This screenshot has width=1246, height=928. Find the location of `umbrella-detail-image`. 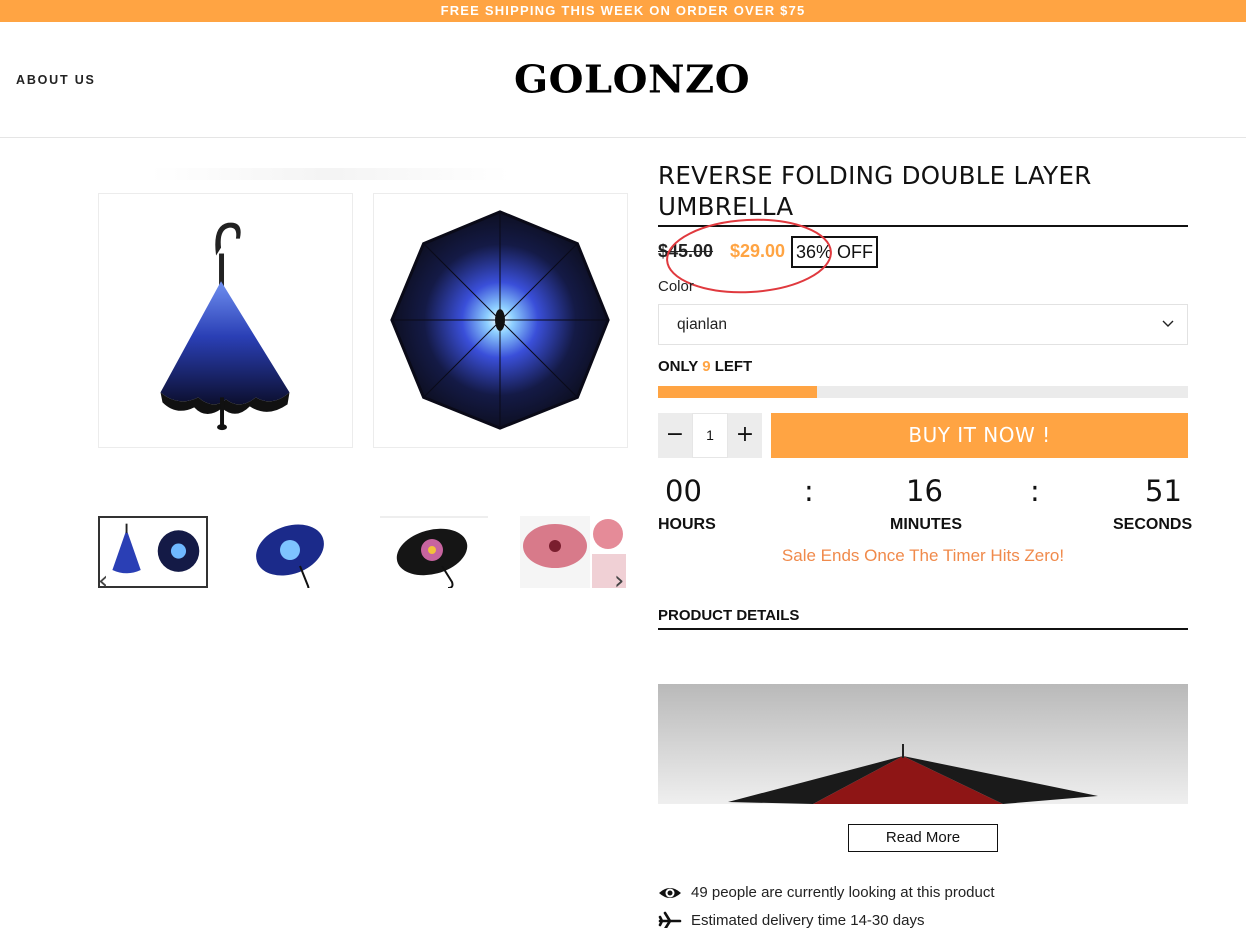

umbrella-detail-image is located at coordinates (923, 744).